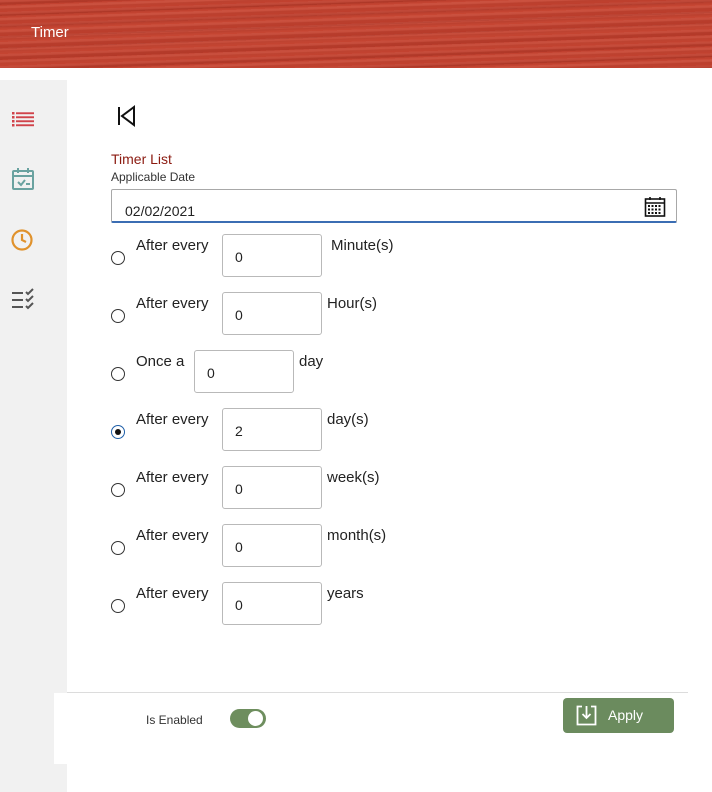 The height and width of the screenshot is (792, 712). I want to click on radio-days, so click(118, 432).